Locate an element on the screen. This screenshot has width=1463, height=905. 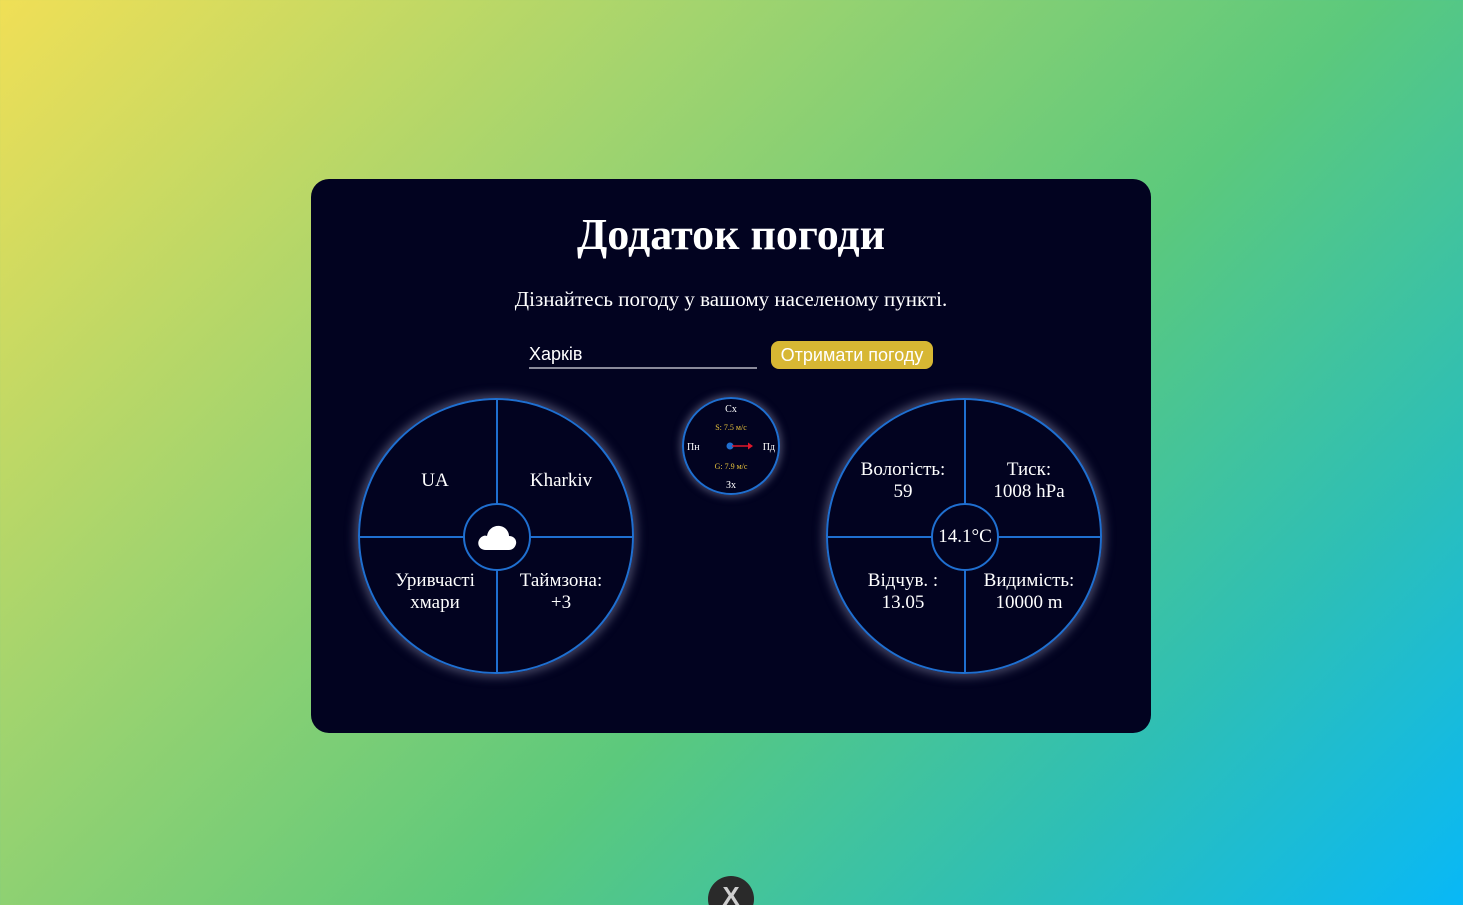
temperature-value: 14.1°C is located at coordinates (965, 536).